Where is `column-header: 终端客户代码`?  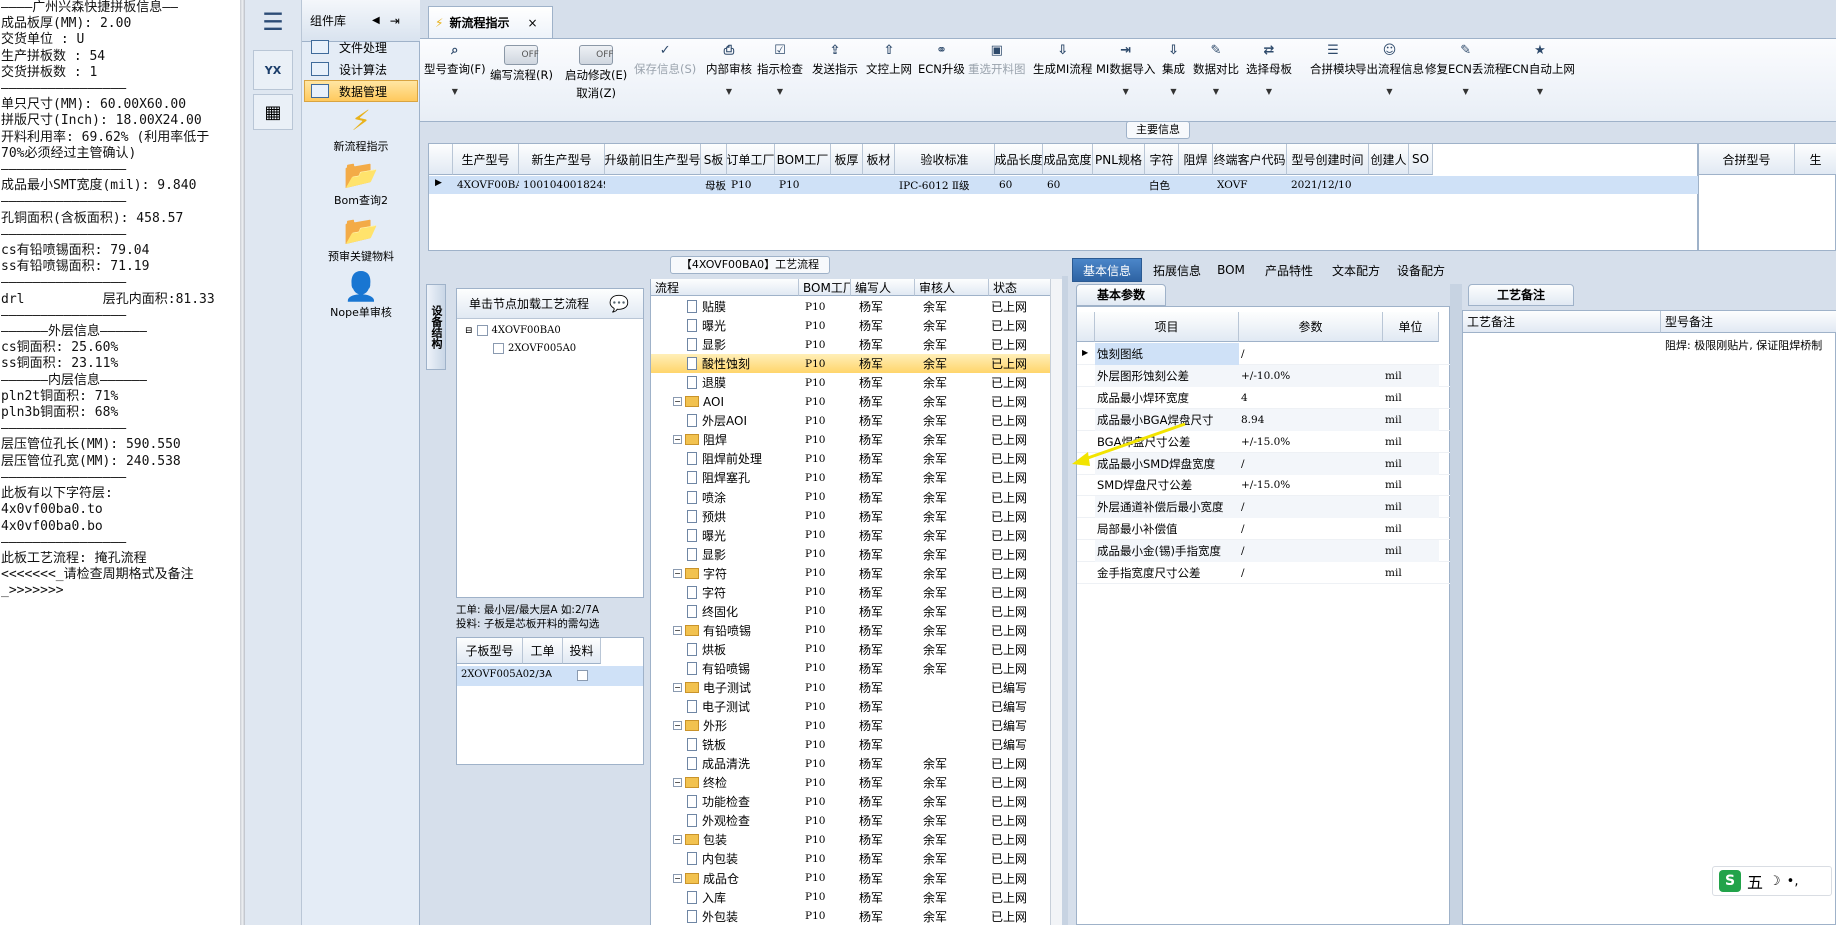
column-header: 终端客户代码 is located at coordinates (1250, 159).